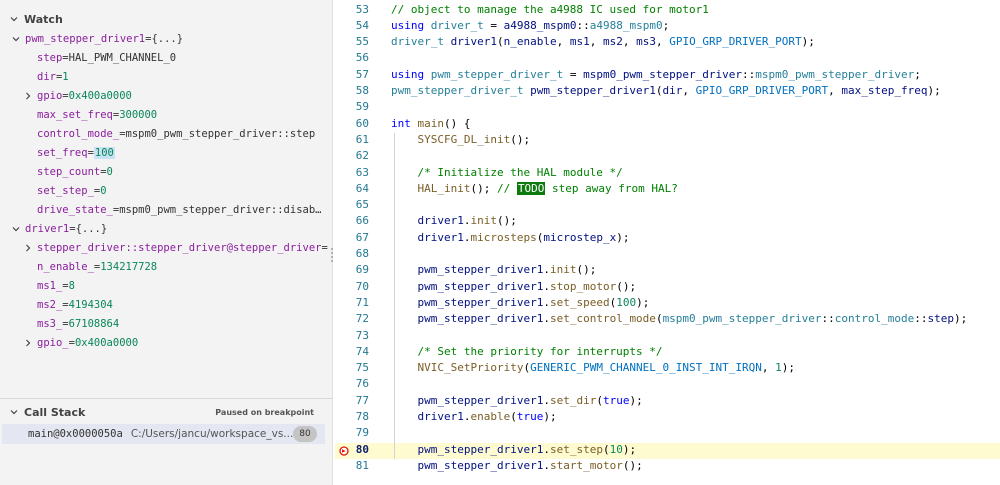 The height and width of the screenshot is (485, 1000). What do you see at coordinates (573, 74) in the screenshot?
I see `code-token: =` at bounding box center [573, 74].